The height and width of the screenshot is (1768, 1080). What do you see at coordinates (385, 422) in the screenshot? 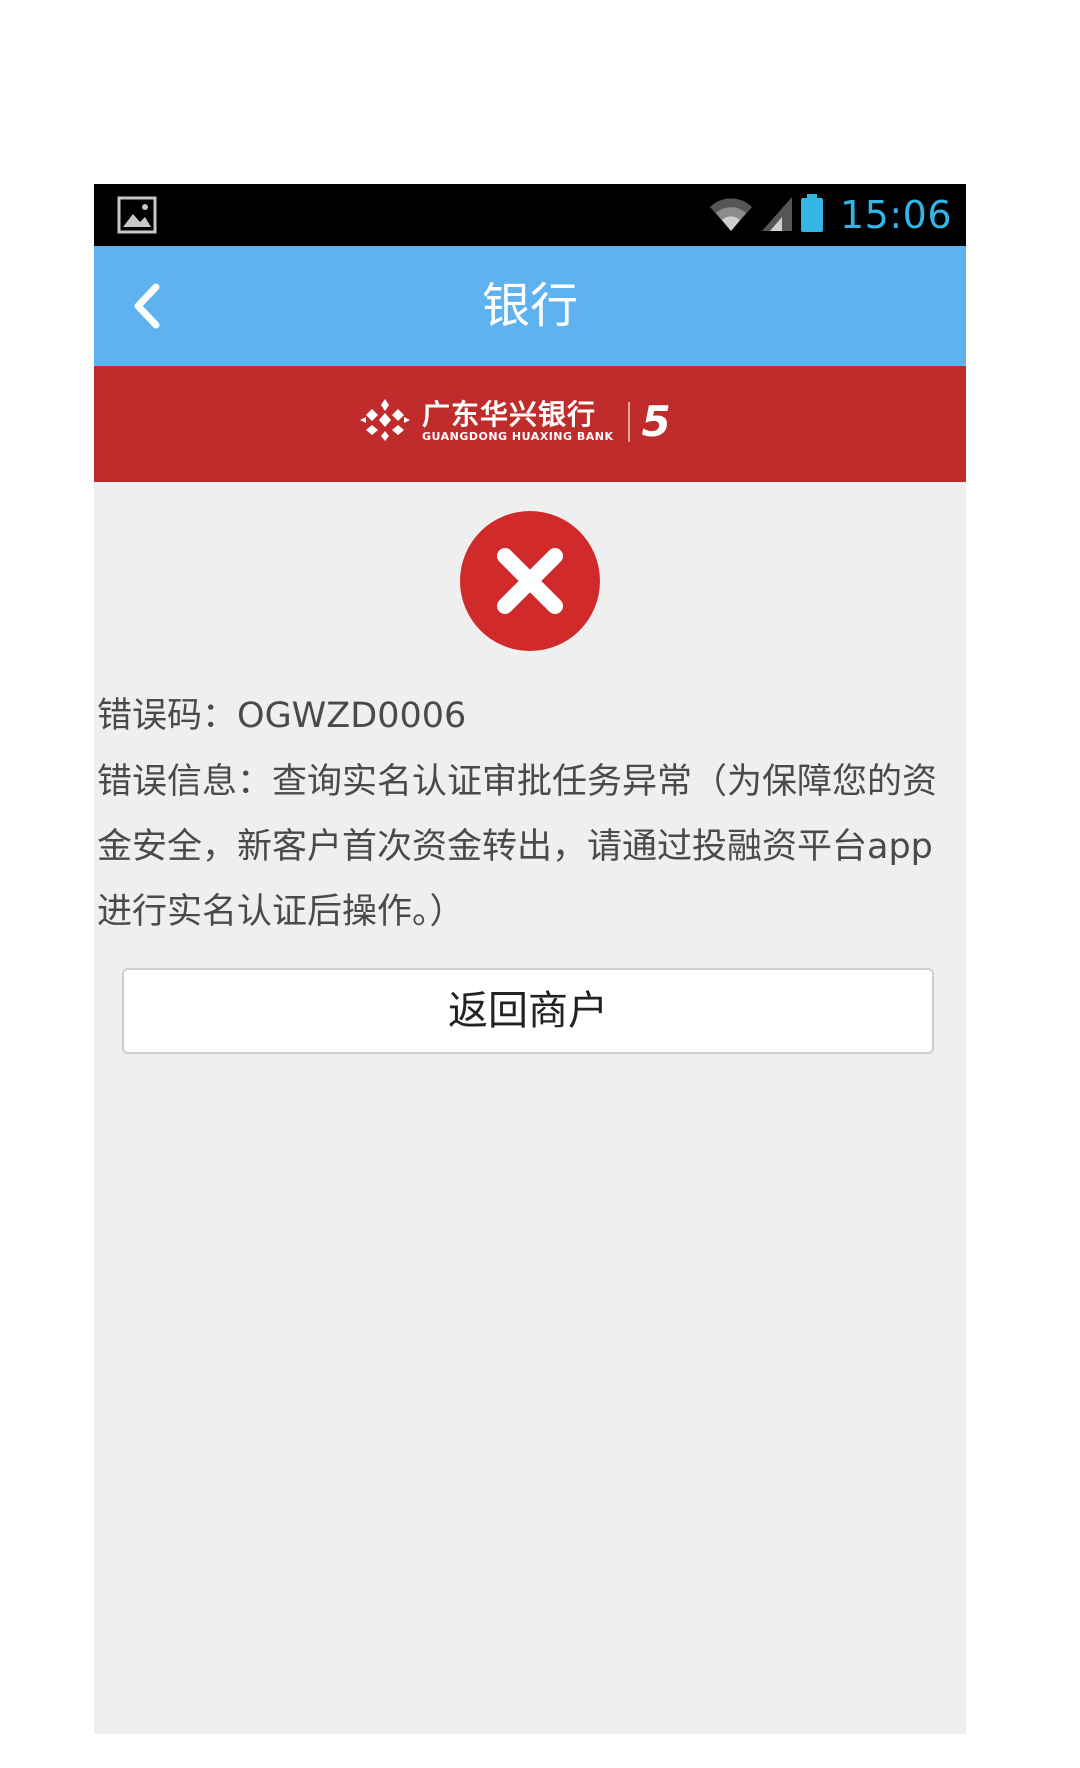
I see `bank-emblem-icon` at bounding box center [385, 422].